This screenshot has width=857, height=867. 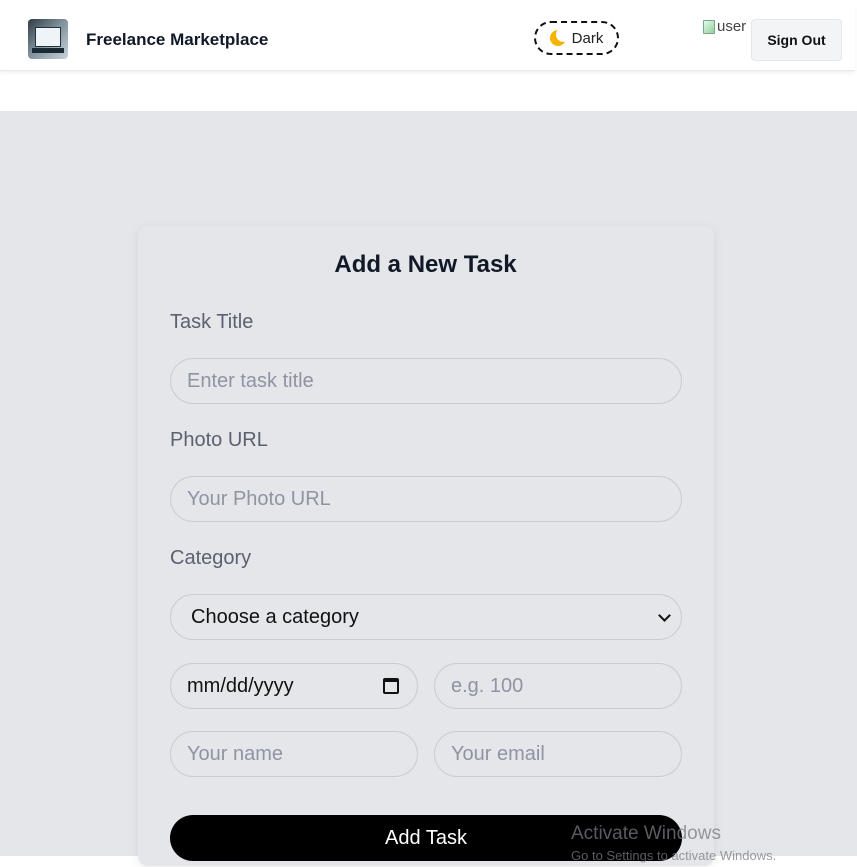 I want to click on theme-toggle-button: Dark, so click(x=576, y=38).